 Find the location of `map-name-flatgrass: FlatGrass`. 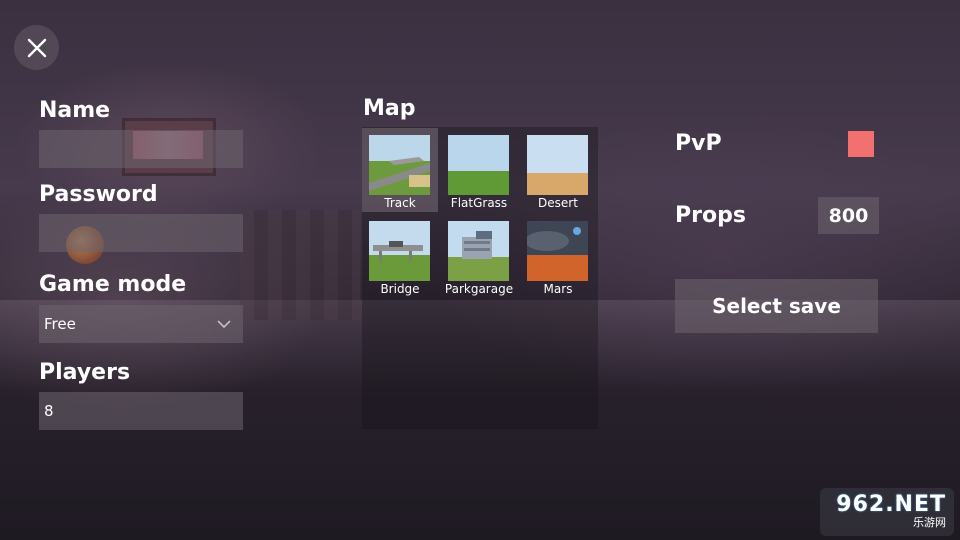

map-name-flatgrass: FlatGrass is located at coordinates (479, 203).